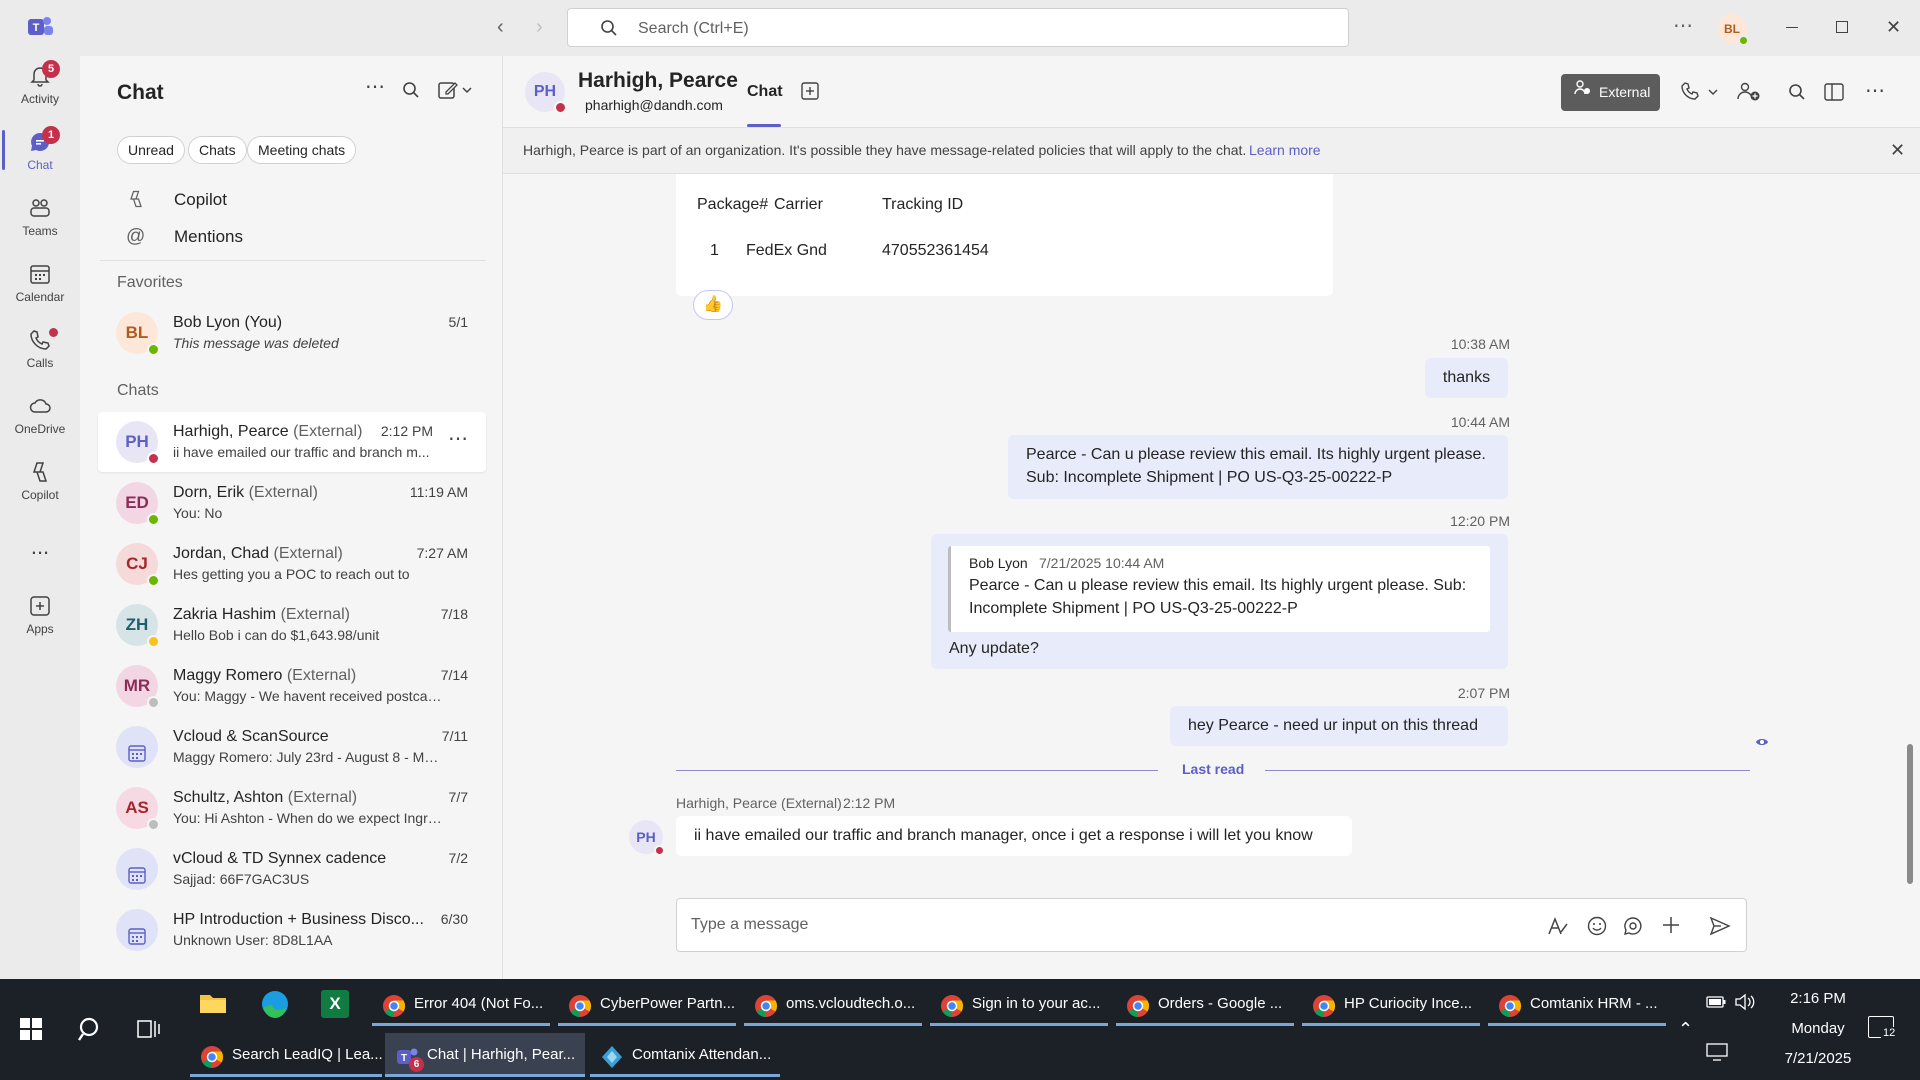 Image resolution: width=1920 pixels, height=1080 pixels. Describe the element at coordinates (1285, 150) in the screenshot. I see `learn-more-link: Learn more` at that location.